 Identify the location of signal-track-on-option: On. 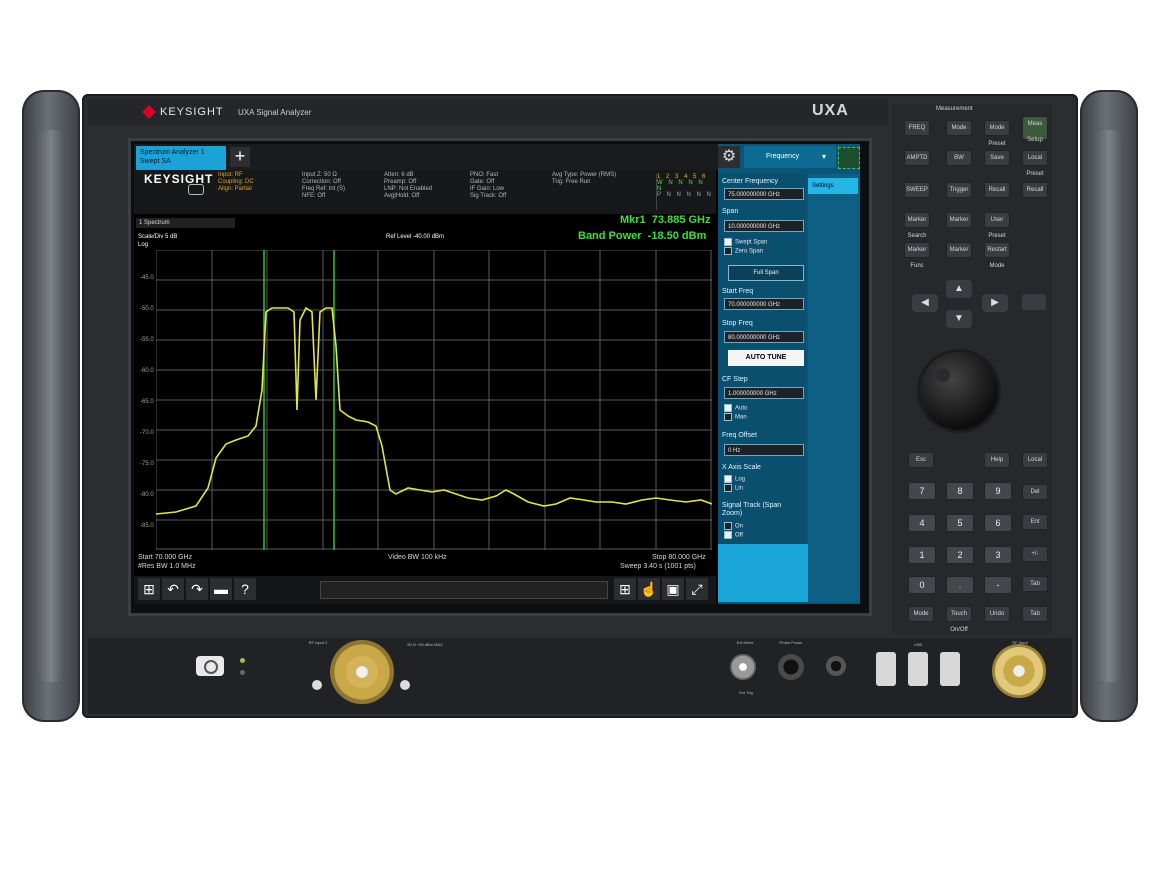
(733, 526).